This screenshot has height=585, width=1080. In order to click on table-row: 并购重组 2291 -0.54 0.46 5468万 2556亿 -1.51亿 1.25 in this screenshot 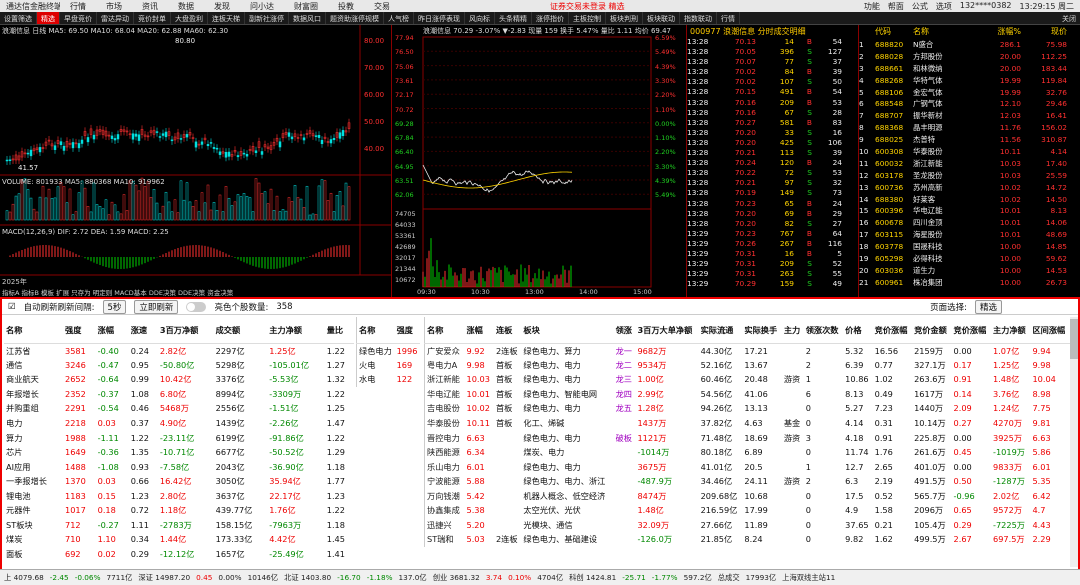, I will do `click(179, 408)`.